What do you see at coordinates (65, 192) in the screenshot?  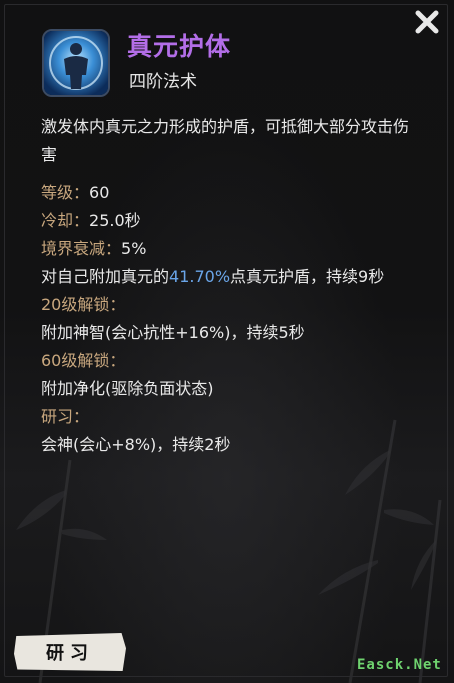 I see `stat-level-label: 等级：` at bounding box center [65, 192].